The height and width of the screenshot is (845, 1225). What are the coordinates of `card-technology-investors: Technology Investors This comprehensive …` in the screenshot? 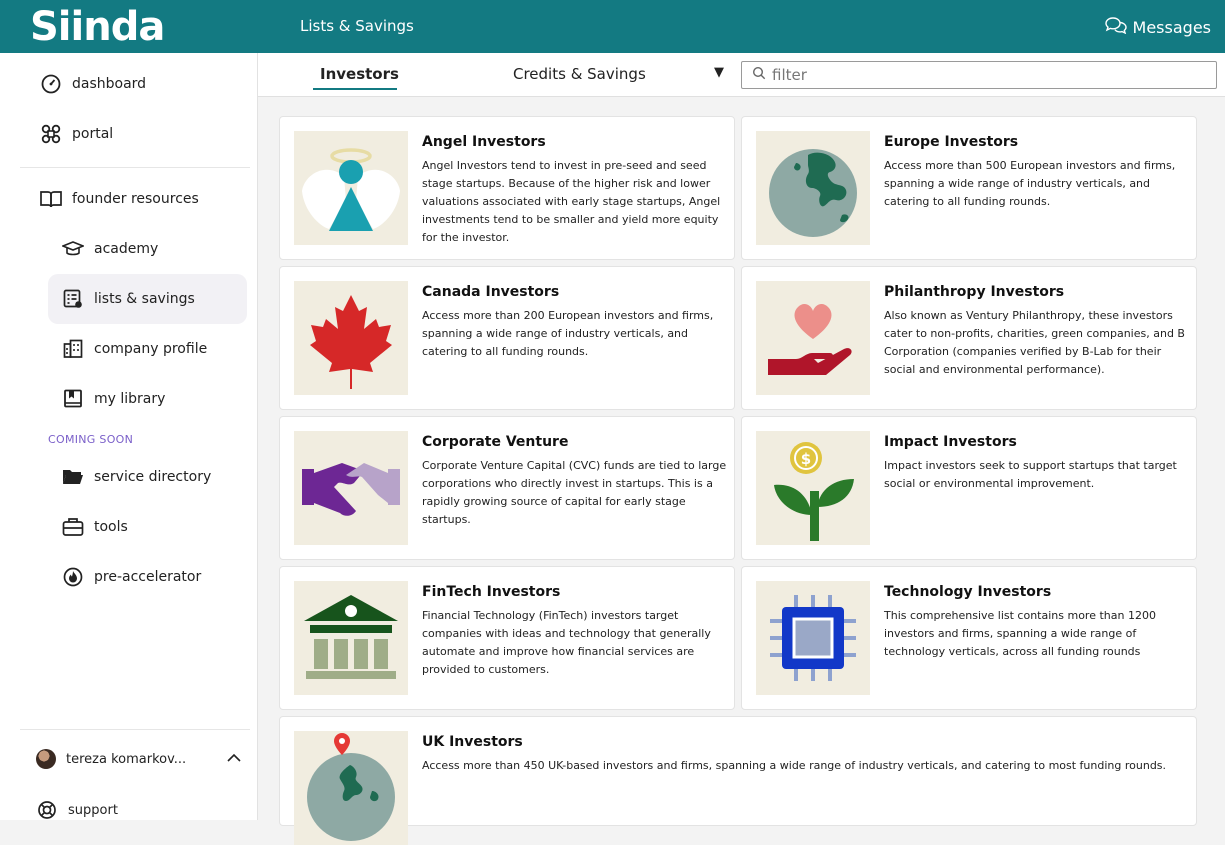 It's located at (969, 638).